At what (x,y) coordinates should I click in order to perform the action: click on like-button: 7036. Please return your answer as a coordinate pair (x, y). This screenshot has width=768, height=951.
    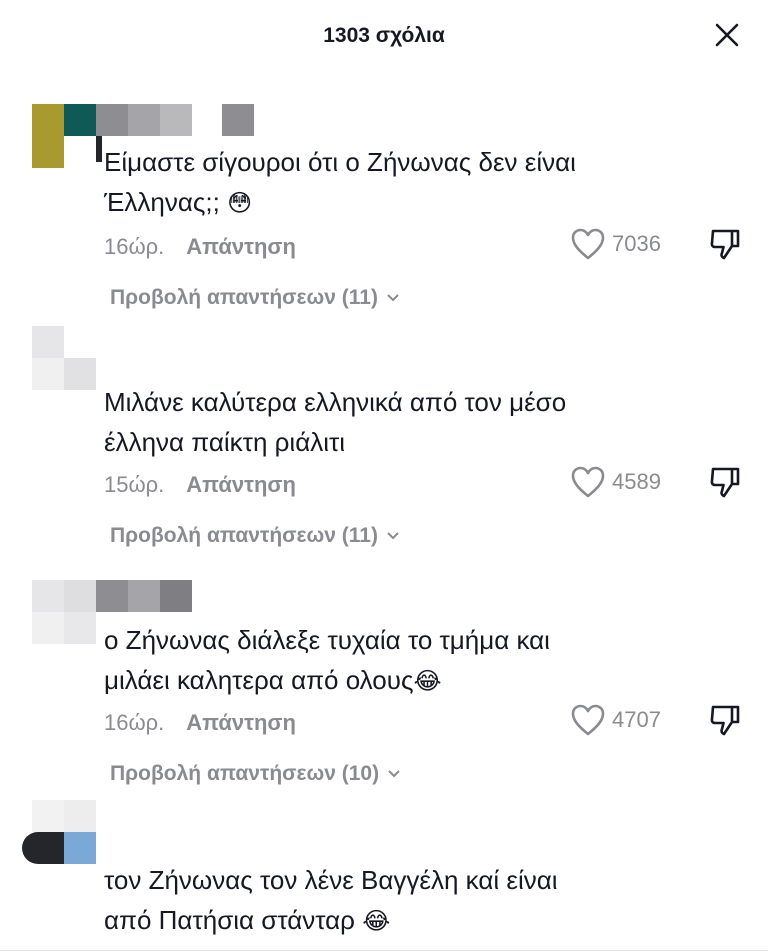
    Looking at the image, I should click on (615, 244).